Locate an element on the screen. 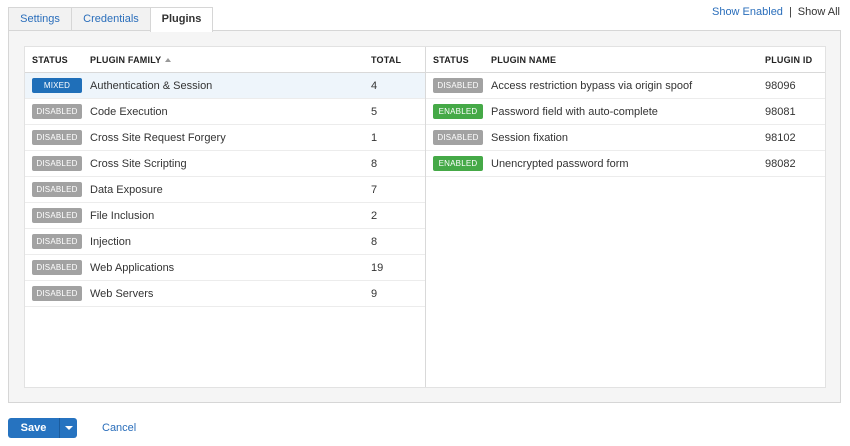 This screenshot has width=850, height=446. save-split-button: Save is located at coordinates (42, 428).